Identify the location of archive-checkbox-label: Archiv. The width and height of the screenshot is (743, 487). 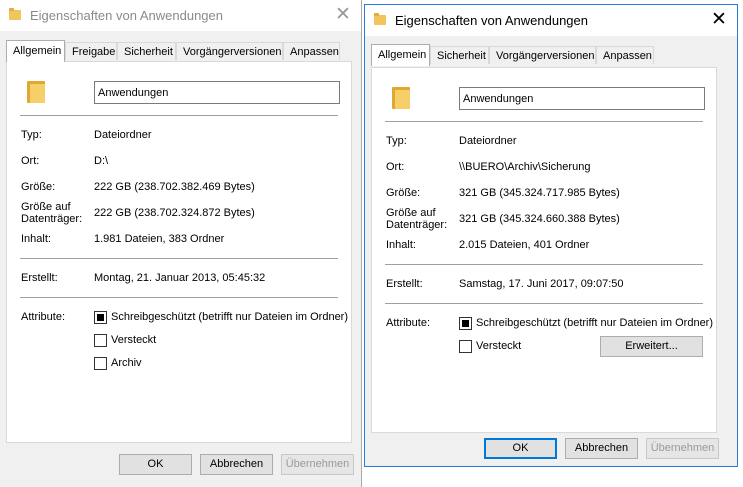
(126, 363).